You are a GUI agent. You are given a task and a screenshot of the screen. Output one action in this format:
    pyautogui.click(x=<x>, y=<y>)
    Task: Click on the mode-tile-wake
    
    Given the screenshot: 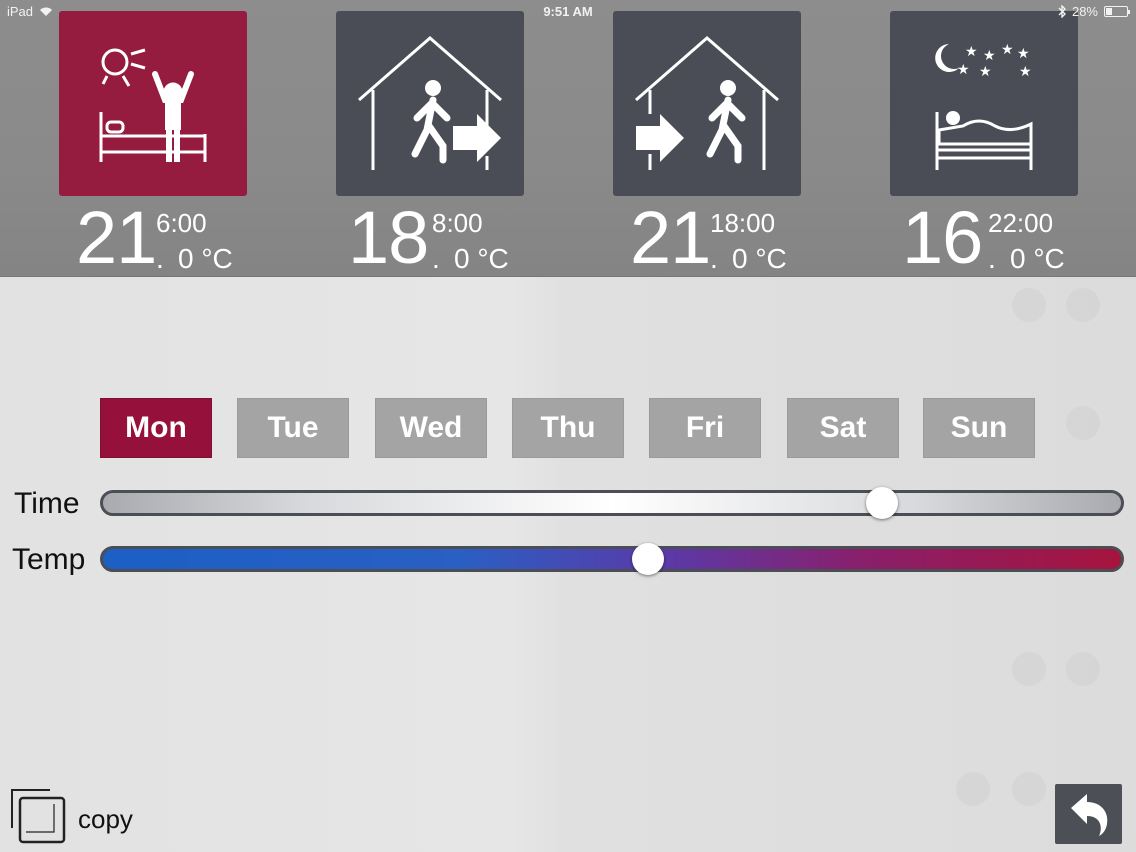 What is the action you would take?
    pyautogui.click(x=153, y=103)
    